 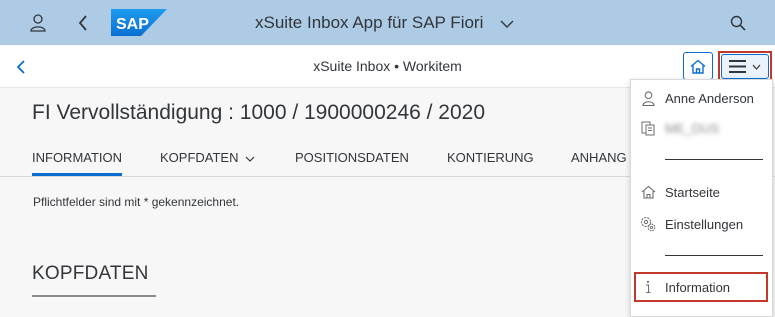 What do you see at coordinates (648, 128) in the screenshot?
I see `id-card-icon` at bounding box center [648, 128].